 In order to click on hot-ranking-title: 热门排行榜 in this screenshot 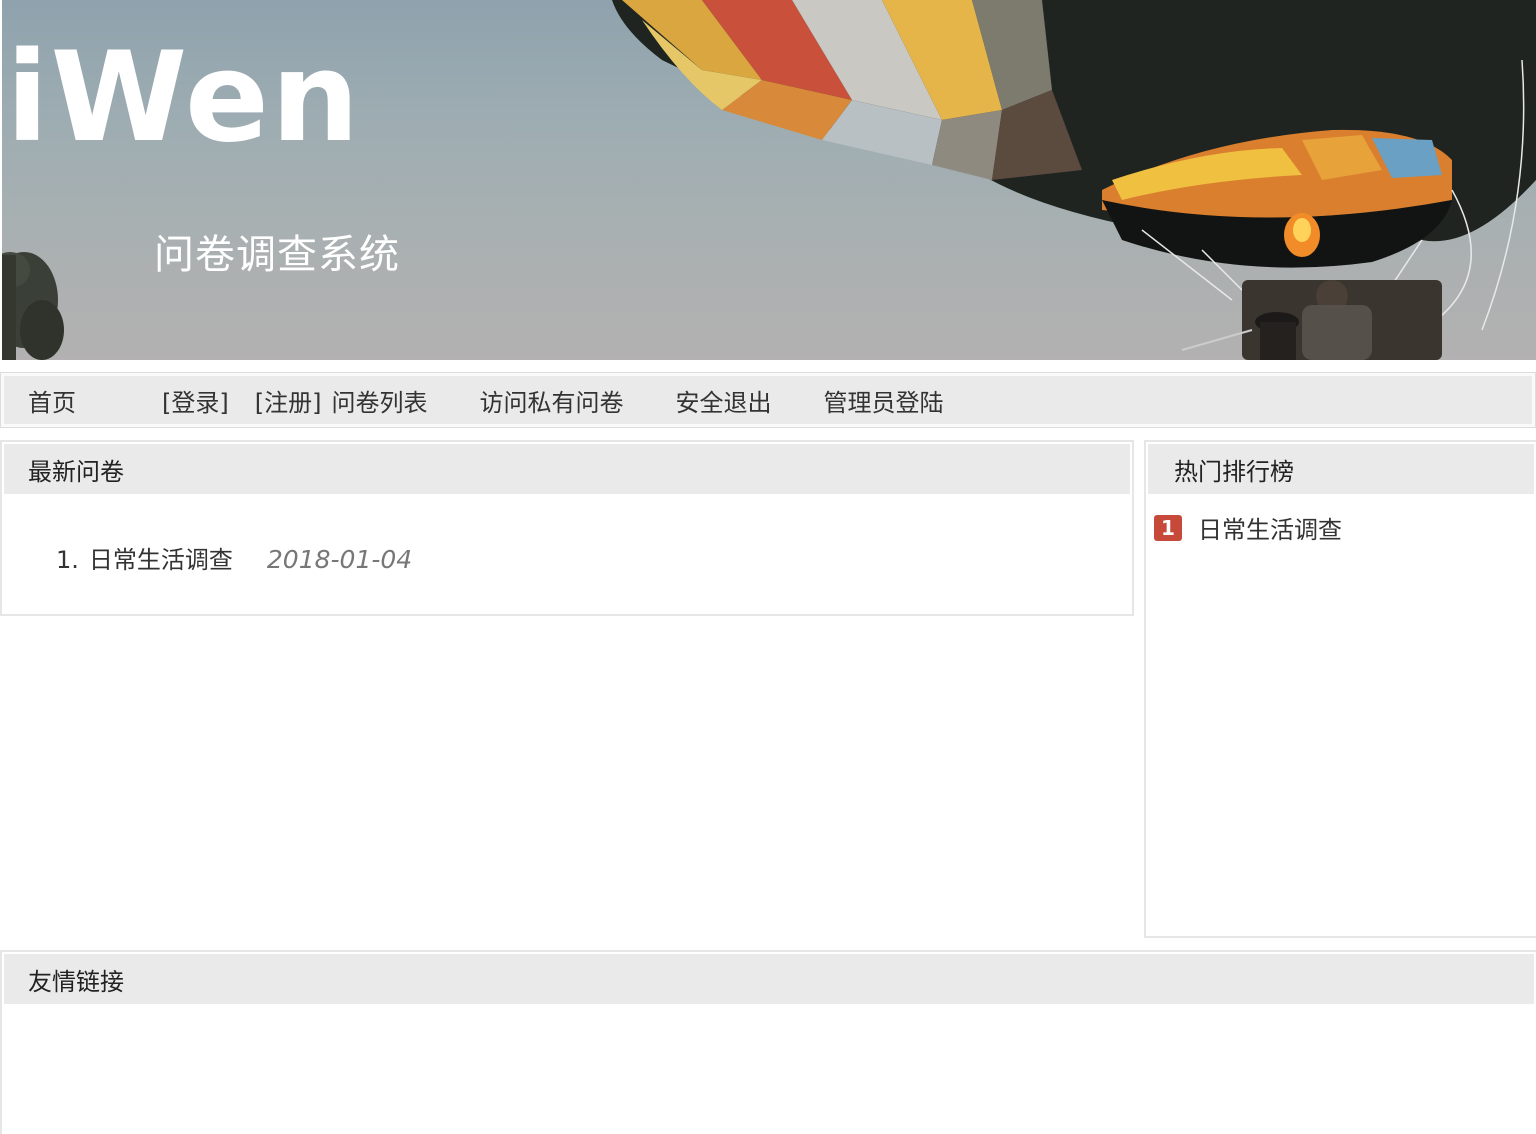, I will do `click(1234, 471)`.